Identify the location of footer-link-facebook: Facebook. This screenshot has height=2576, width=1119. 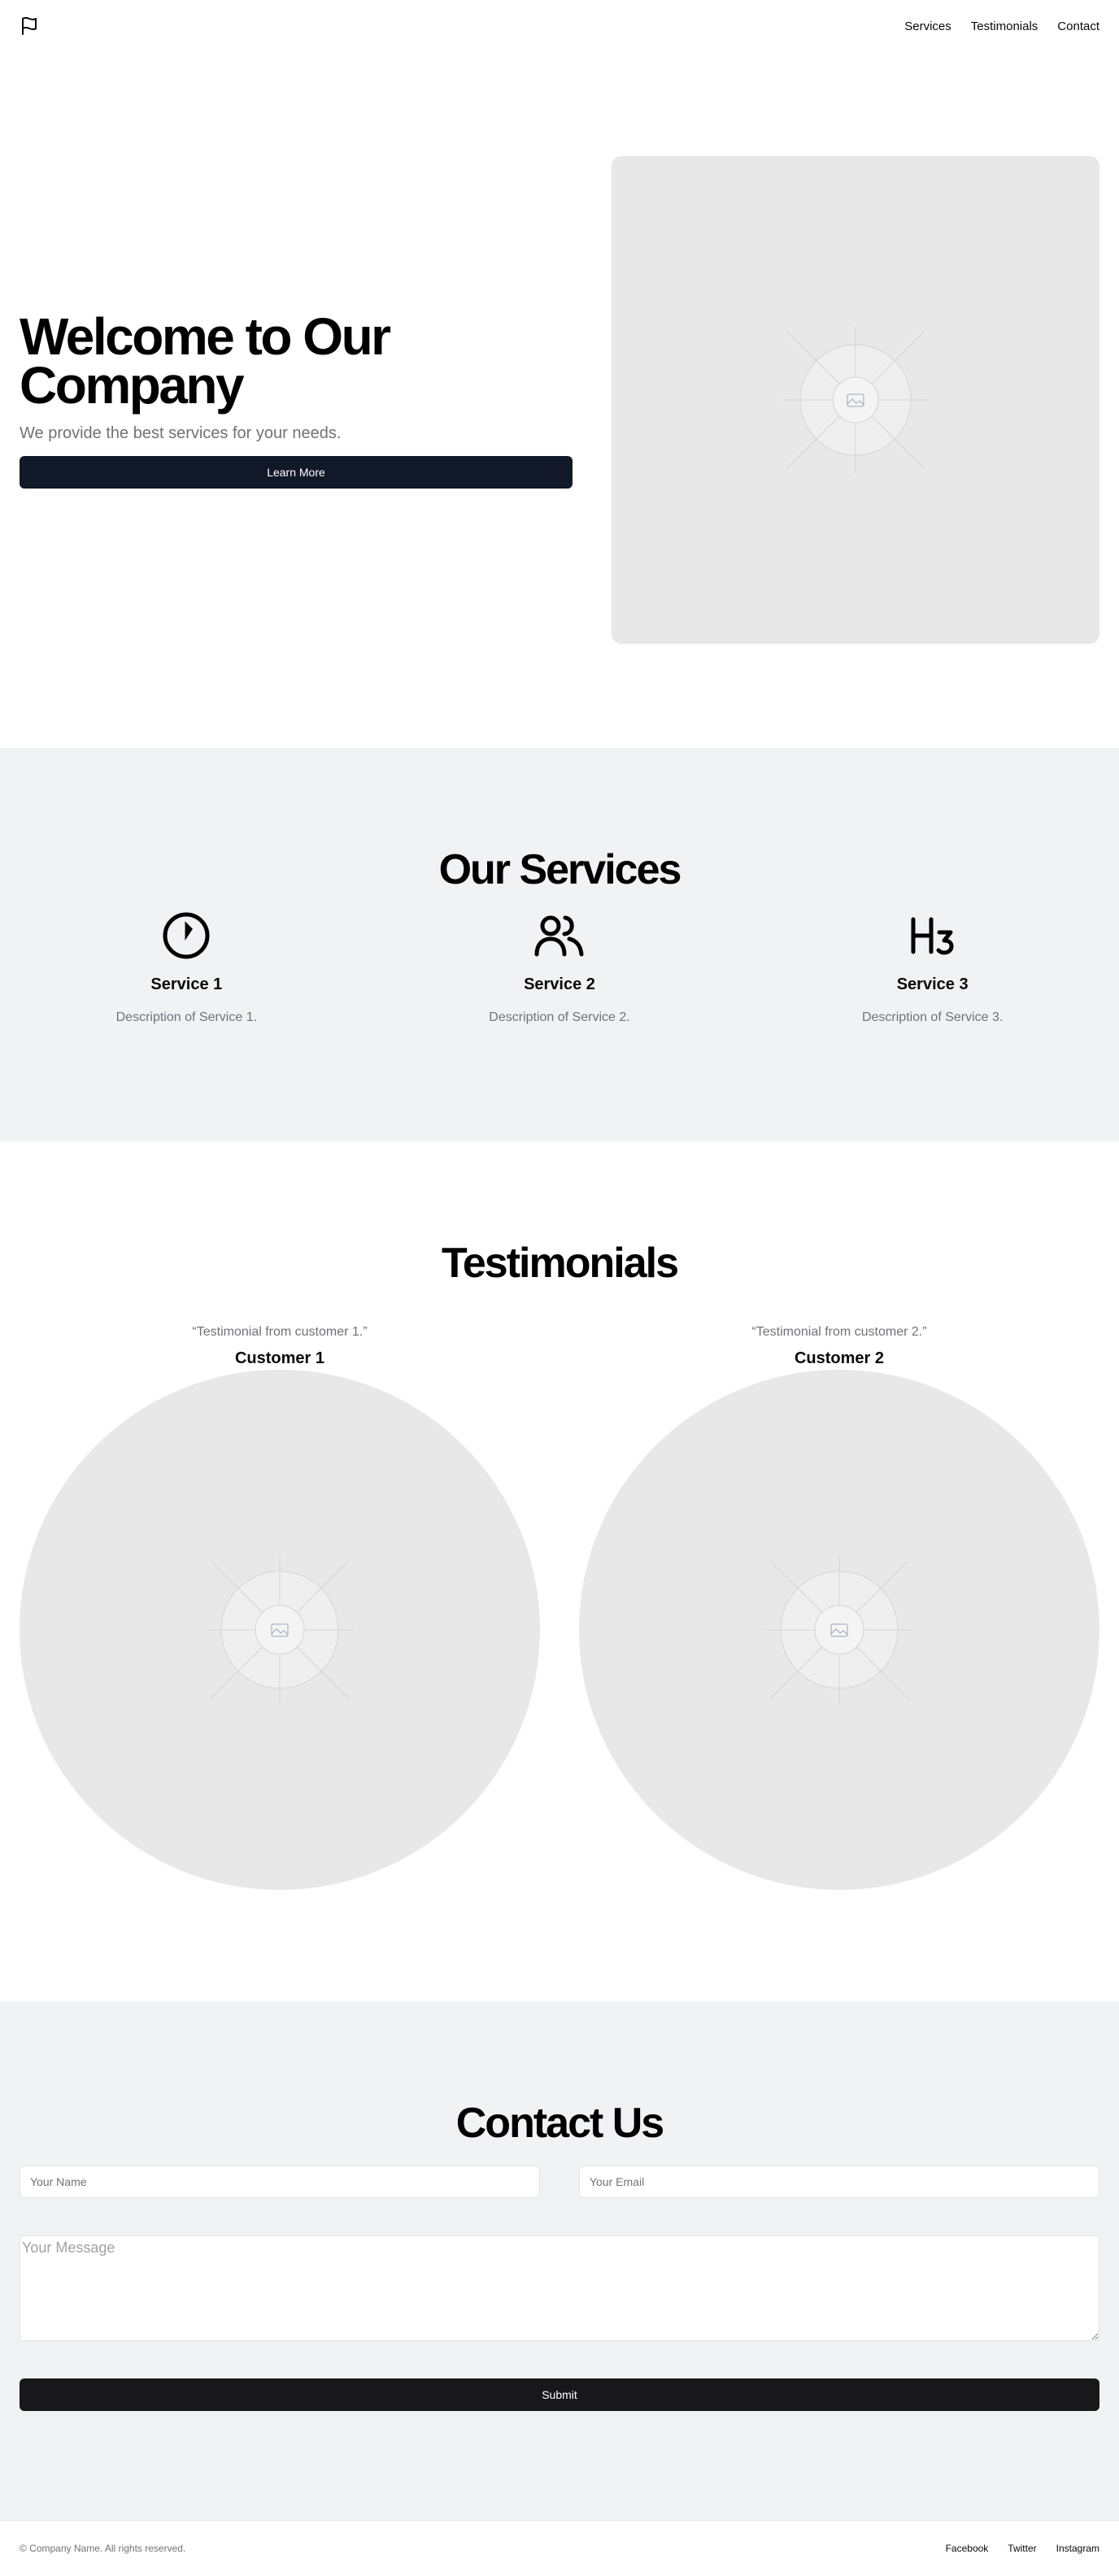
(967, 2548).